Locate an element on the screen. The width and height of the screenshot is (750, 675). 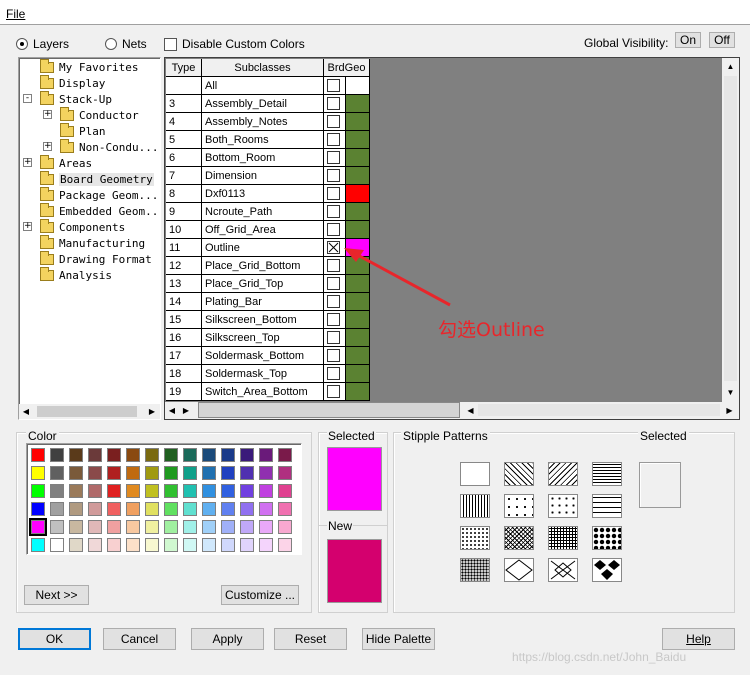
apply-button: Apply is located at coordinates (227, 639).